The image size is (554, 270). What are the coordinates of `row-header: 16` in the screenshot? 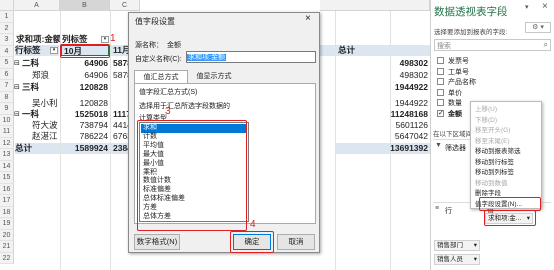 It's located at (7, 189).